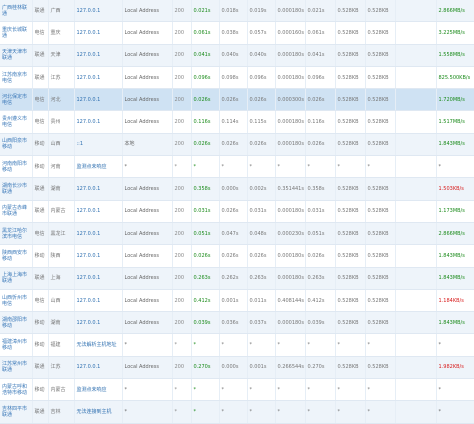 The image size is (474, 424). What do you see at coordinates (320, 323) in the screenshot?
I see `download-time: 0.039s` at bounding box center [320, 323].